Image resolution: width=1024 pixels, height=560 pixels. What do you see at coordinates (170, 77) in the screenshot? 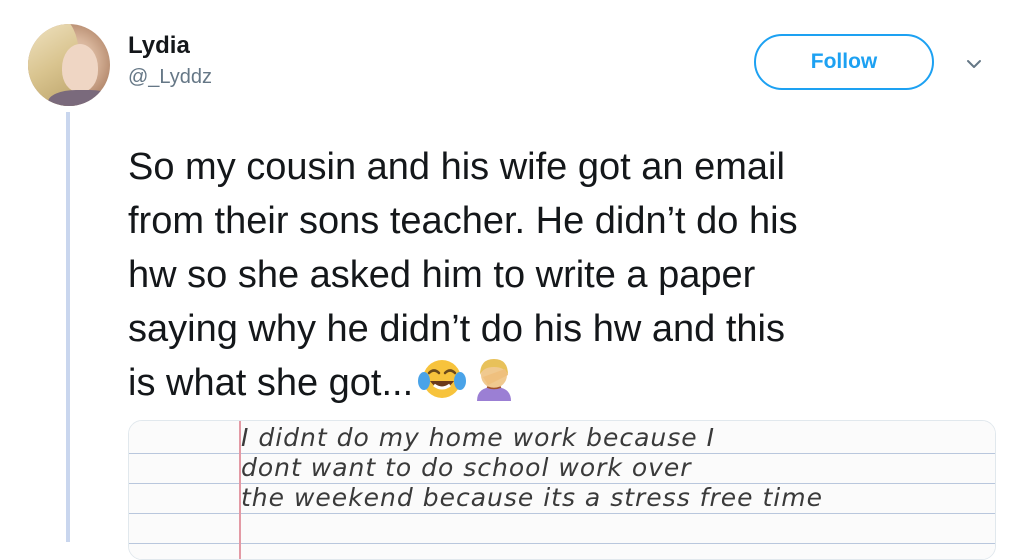
I see `author-handle: @_Lyddz` at bounding box center [170, 77].